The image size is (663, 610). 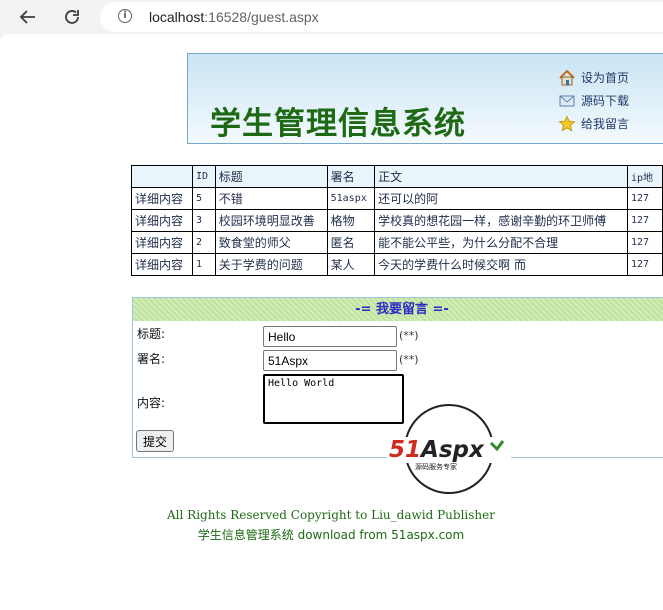 I want to click on url-text: localhost:16528/guest.aspx, so click(x=234, y=17).